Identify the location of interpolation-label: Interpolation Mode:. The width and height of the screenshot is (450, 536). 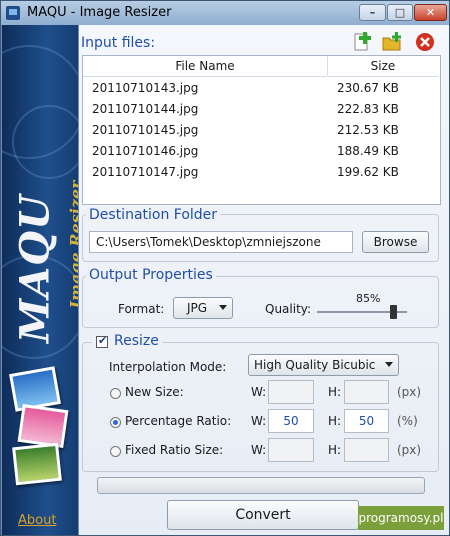
(168, 367).